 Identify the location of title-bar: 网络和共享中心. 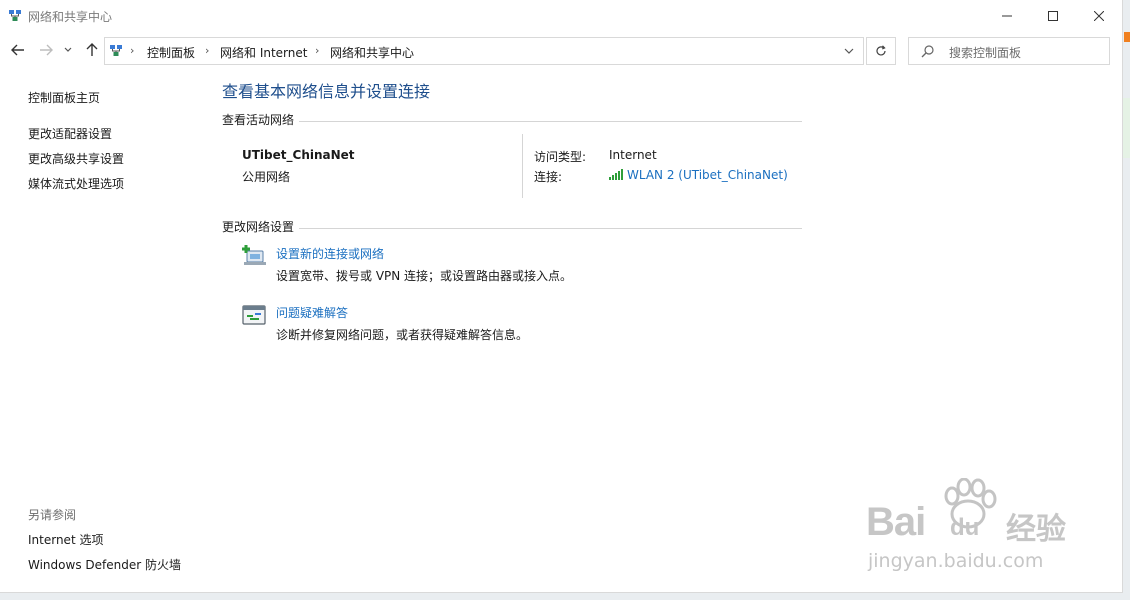
(561, 16).